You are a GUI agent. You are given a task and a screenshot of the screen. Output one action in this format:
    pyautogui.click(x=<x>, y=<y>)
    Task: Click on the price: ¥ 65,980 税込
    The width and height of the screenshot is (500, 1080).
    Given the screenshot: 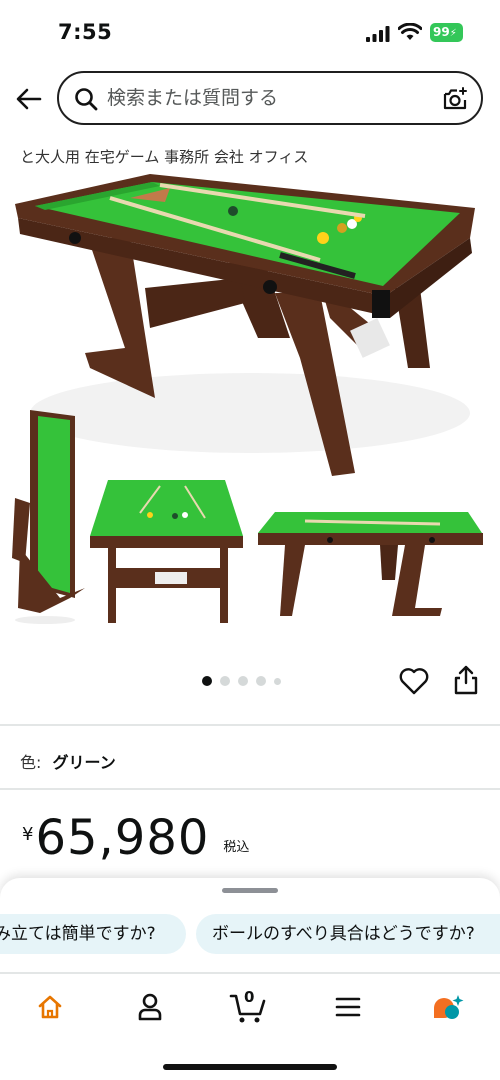 What is the action you would take?
    pyautogui.click(x=135, y=838)
    